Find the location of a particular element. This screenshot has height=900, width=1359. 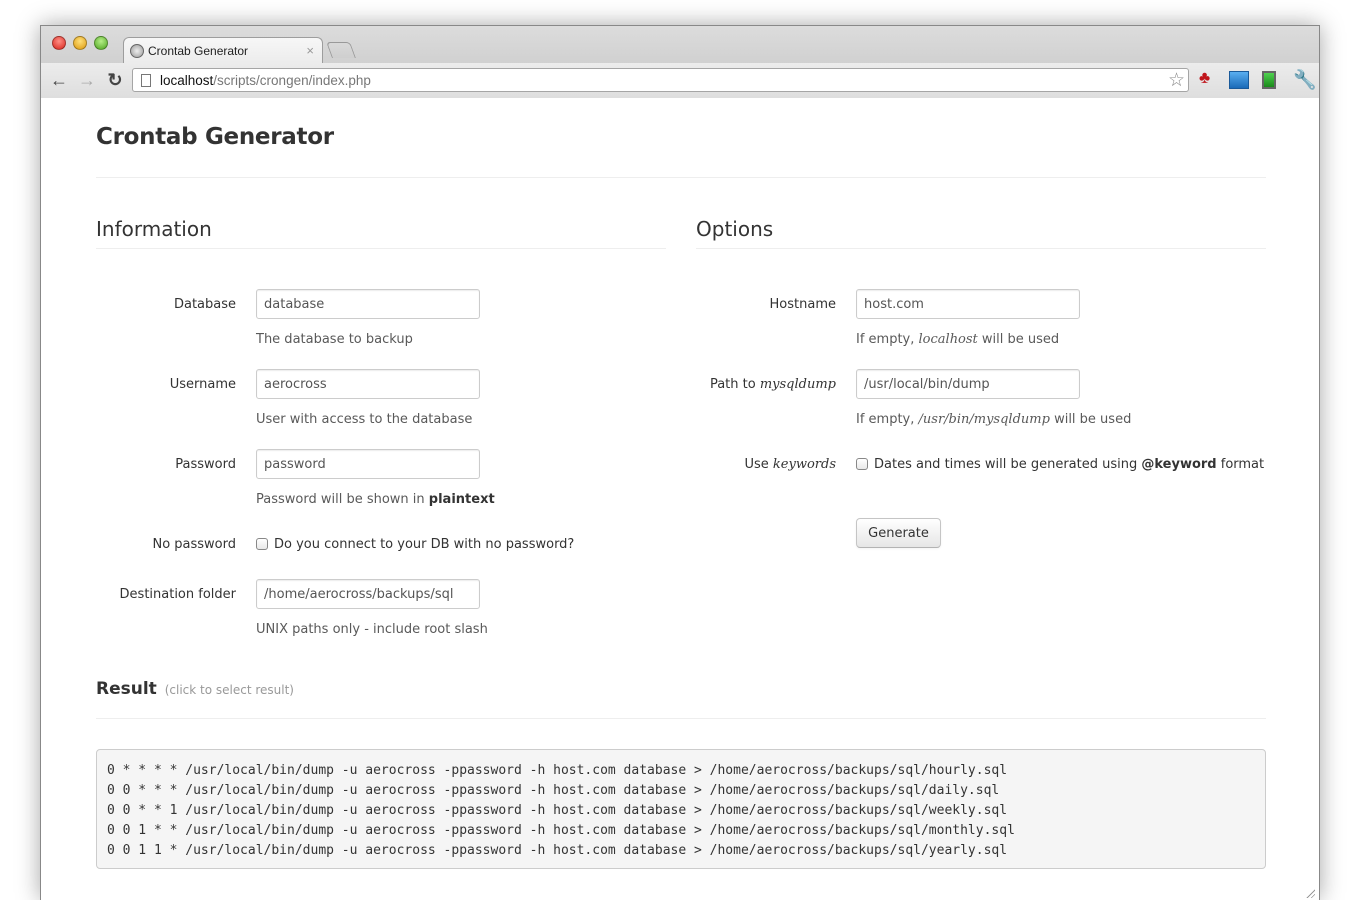

information-divider is located at coordinates (381, 248).